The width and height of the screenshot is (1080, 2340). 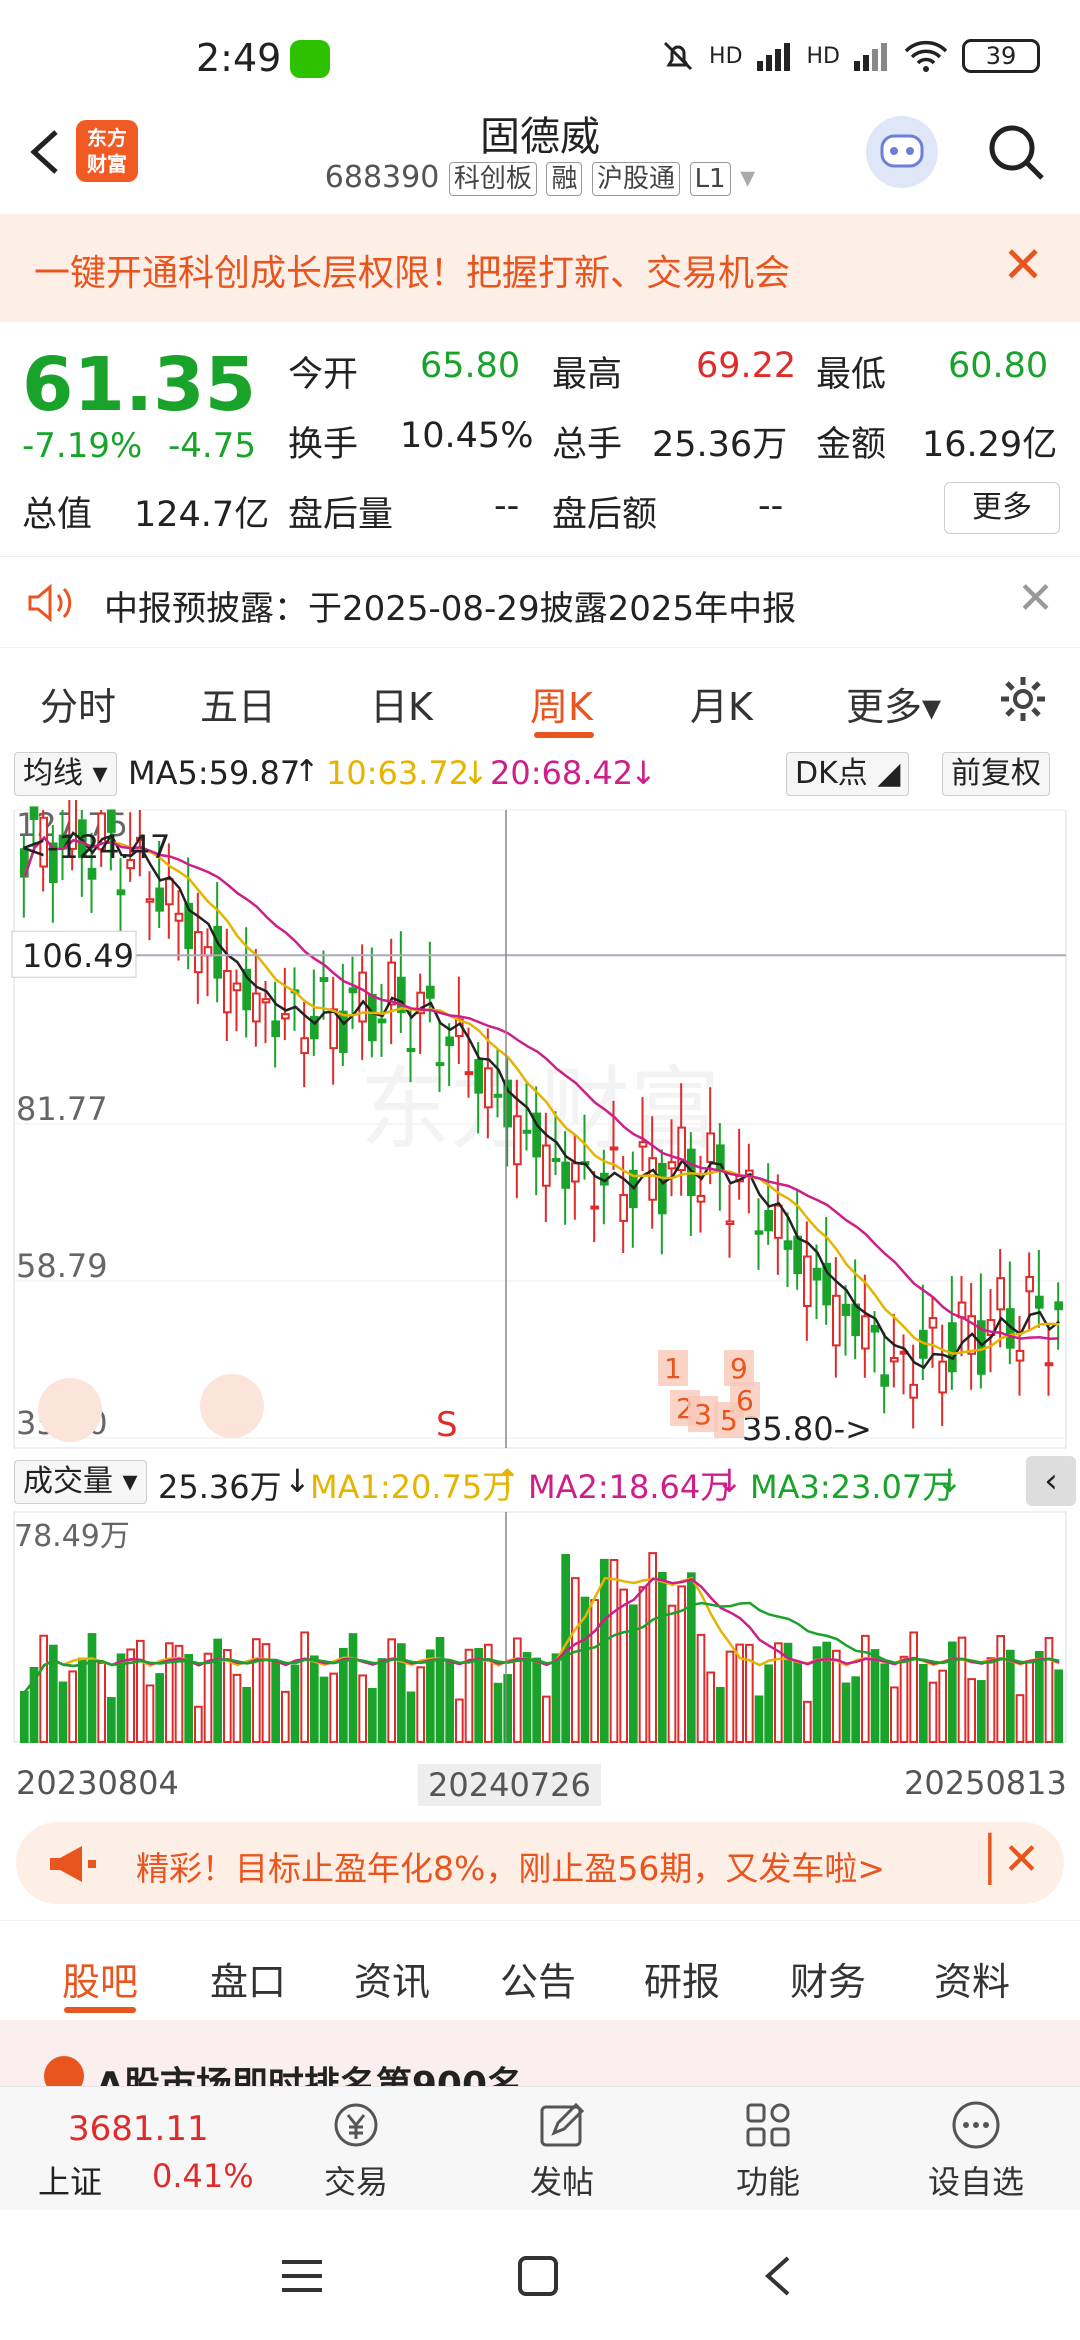 What do you see at coordinates (450, 605) in the screenshot?
I see `notice-text: 中报预披露：于2025-08-29披露2025年中报` at bounding box center [450, 605].